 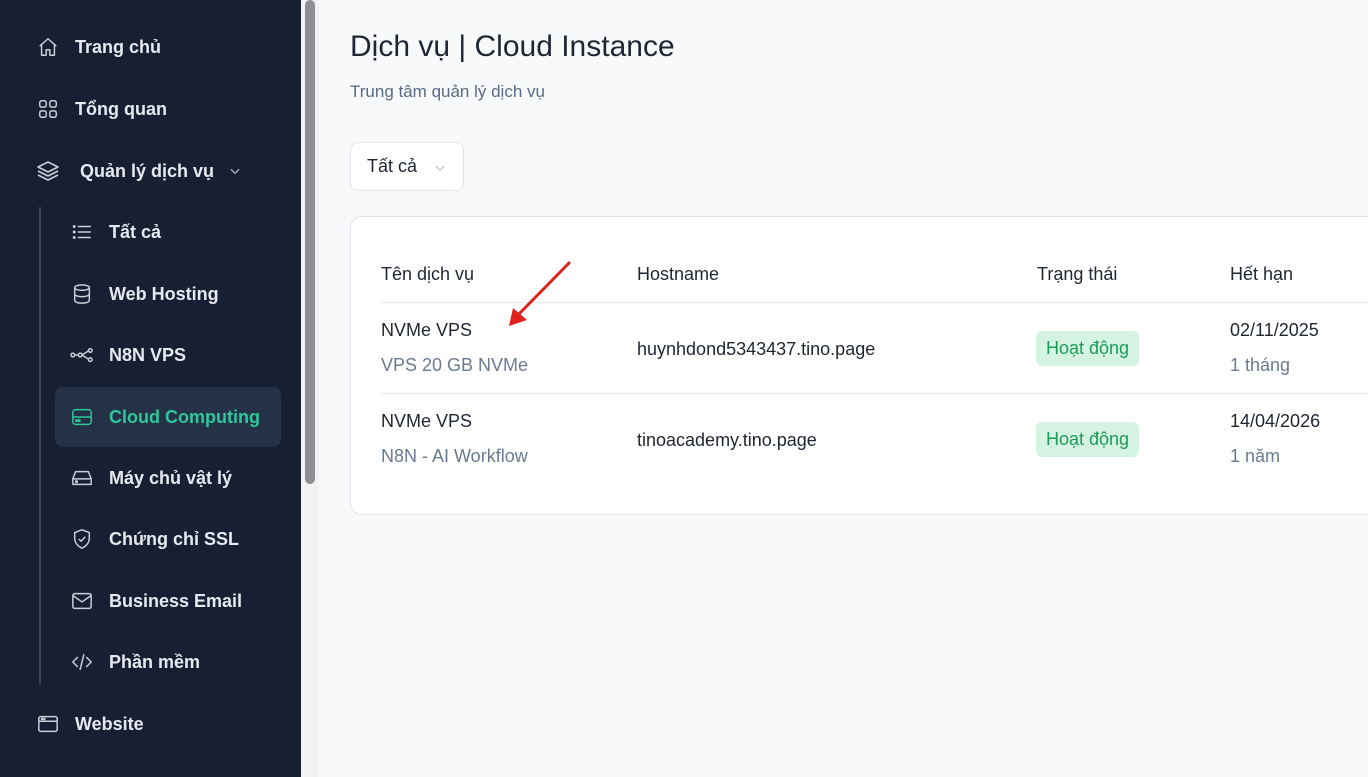 I want to click on sidebar-item-software: Phần mềm, so click(x=135, y=662).